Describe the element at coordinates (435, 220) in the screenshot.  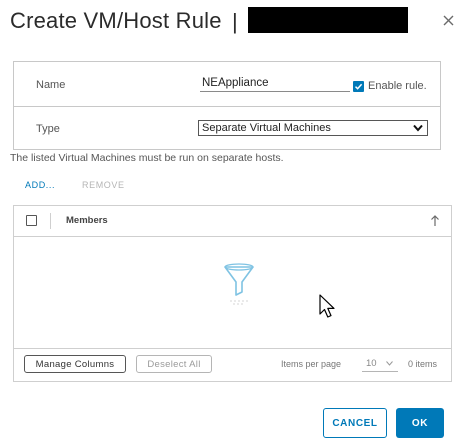
I see `arrow-up-icon` at that location.